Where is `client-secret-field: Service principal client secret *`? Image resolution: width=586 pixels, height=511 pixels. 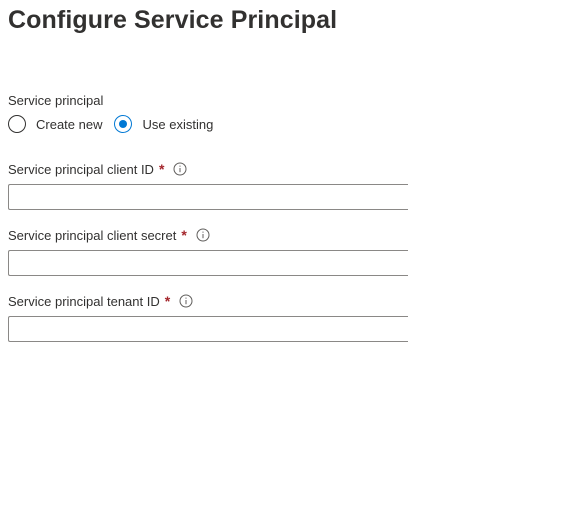 client-secret-field: Service principal client secret * is located at coordinates (208, 251).